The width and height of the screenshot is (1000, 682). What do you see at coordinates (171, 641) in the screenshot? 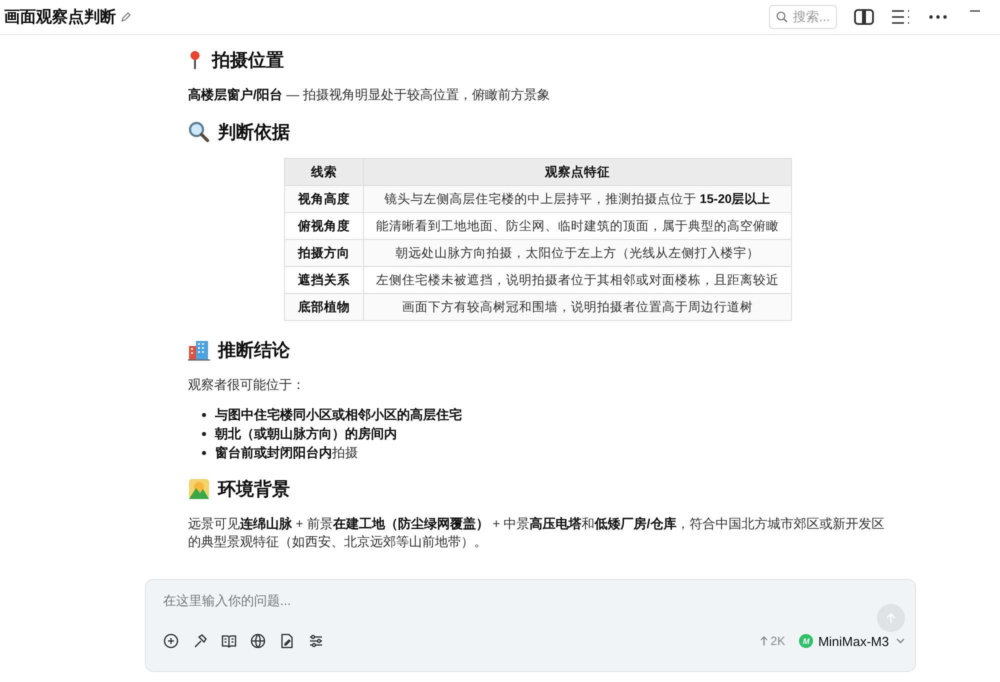
I see `add-icon` at bounding box center [171, 641].